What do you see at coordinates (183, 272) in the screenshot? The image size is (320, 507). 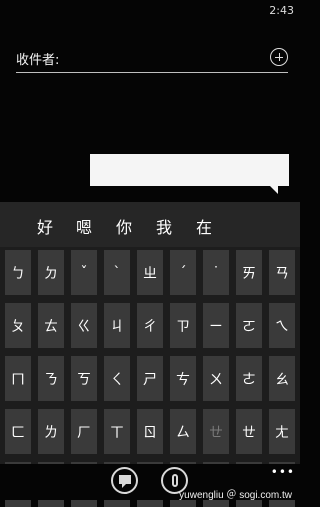 I see `key: ˊ` at bounding box center [183, 272].